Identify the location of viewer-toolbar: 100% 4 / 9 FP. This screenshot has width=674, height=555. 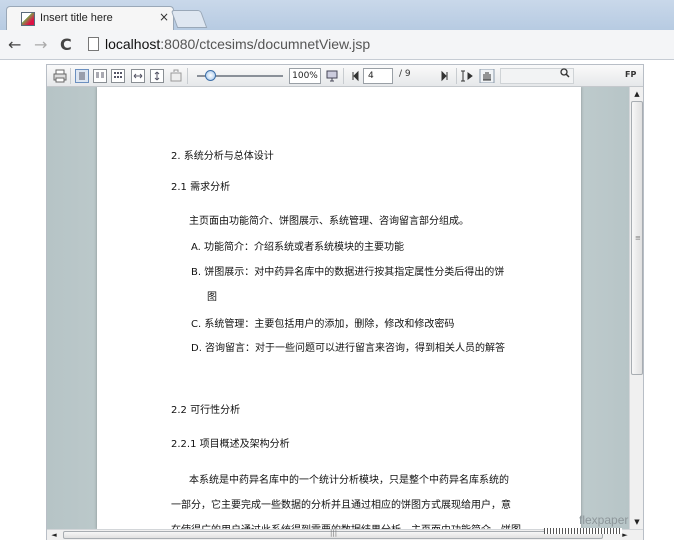
(345, 76).